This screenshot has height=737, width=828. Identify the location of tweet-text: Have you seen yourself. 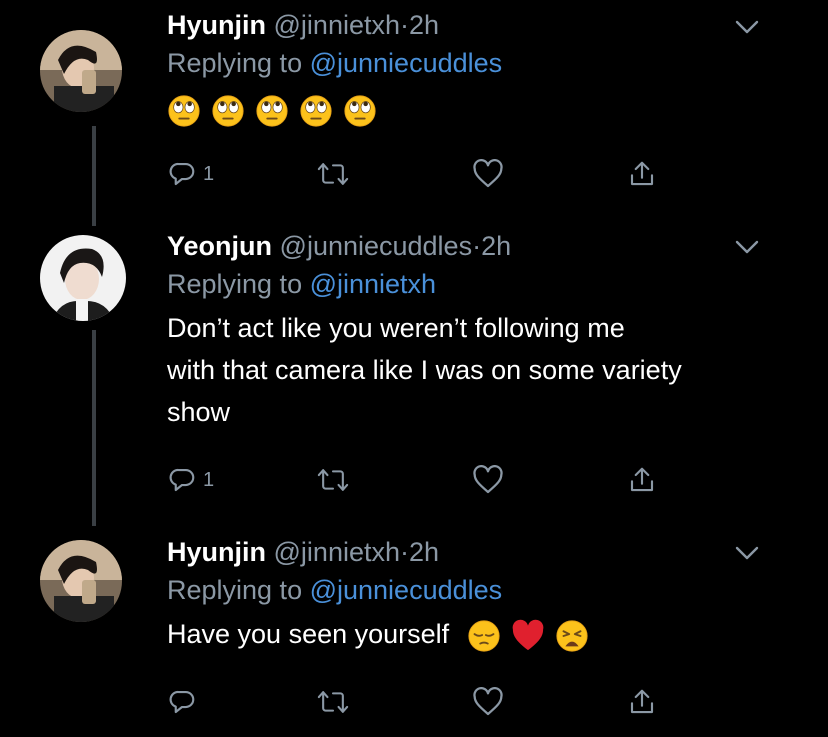
(477, 634).